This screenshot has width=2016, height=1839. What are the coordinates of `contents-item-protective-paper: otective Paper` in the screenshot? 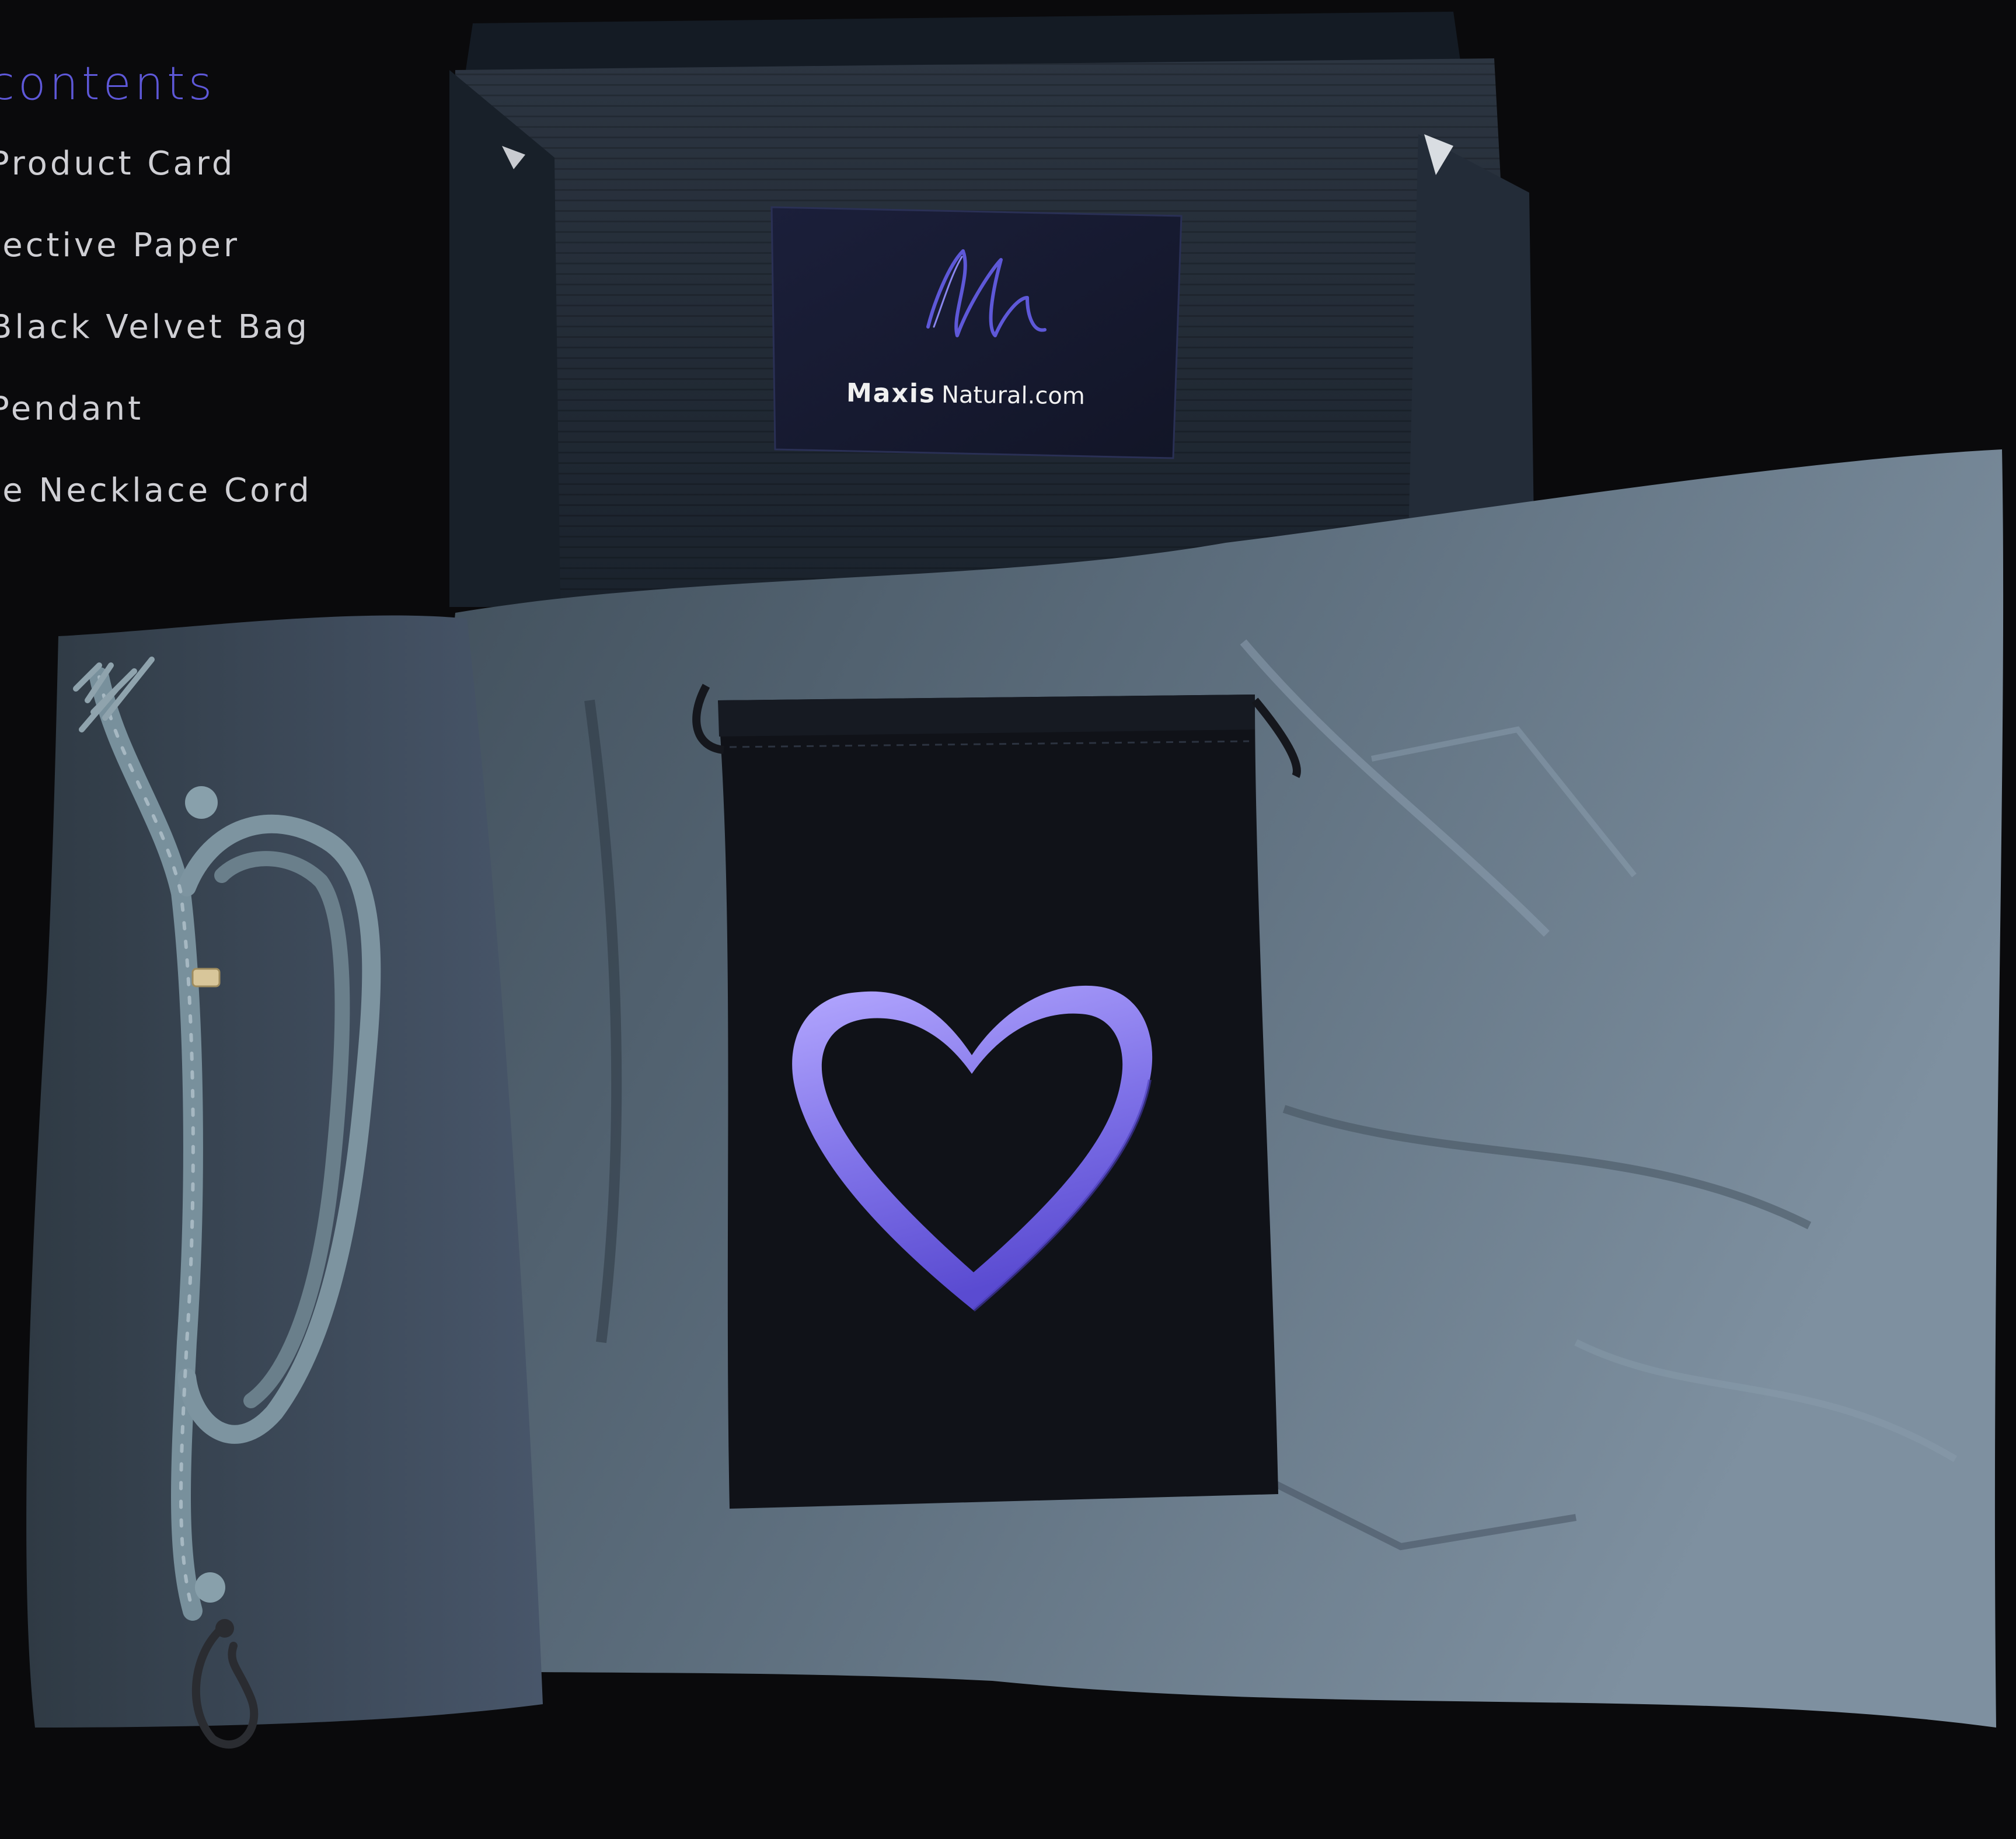 It's located at (120, 245).